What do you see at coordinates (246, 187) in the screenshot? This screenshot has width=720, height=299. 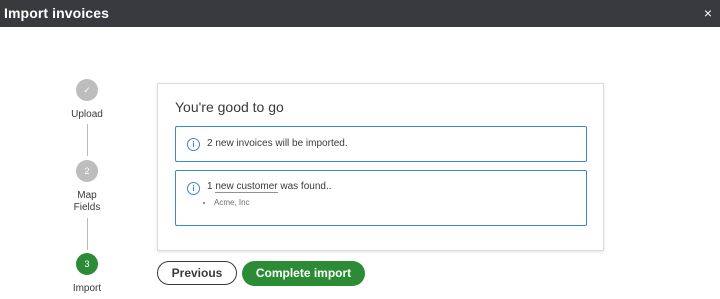 I see `new-customer-link: new customer` at bounding box center [246, 187].